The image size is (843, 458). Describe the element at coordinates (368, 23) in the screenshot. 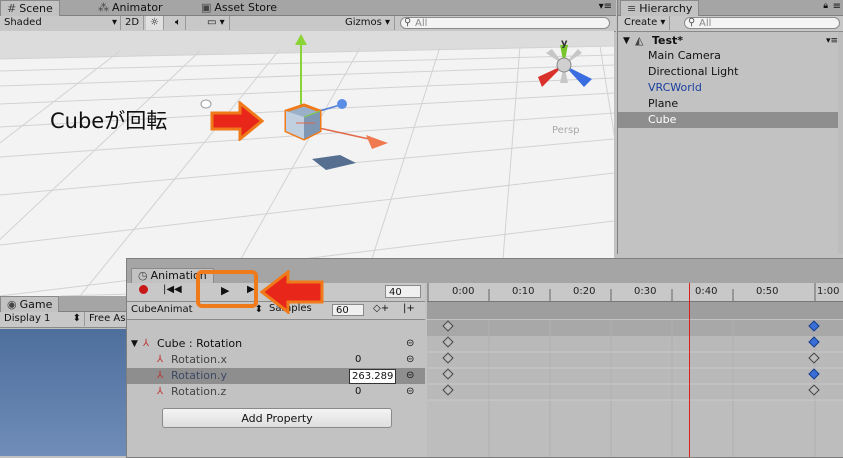

I see `gizmos-dropdown: Gizmos ▾` at that location.